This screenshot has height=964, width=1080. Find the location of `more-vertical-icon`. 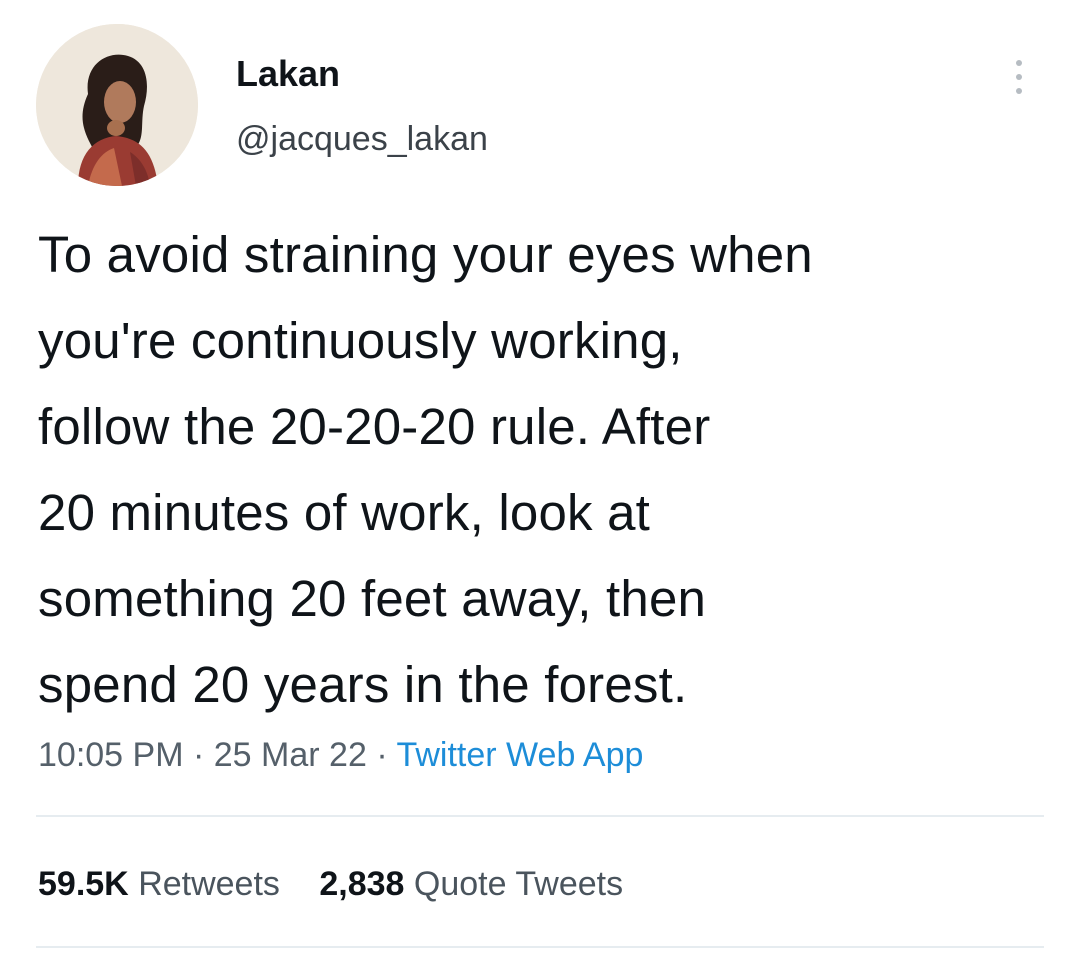

more-vertical-icon is located at coordinates (1019, 77).